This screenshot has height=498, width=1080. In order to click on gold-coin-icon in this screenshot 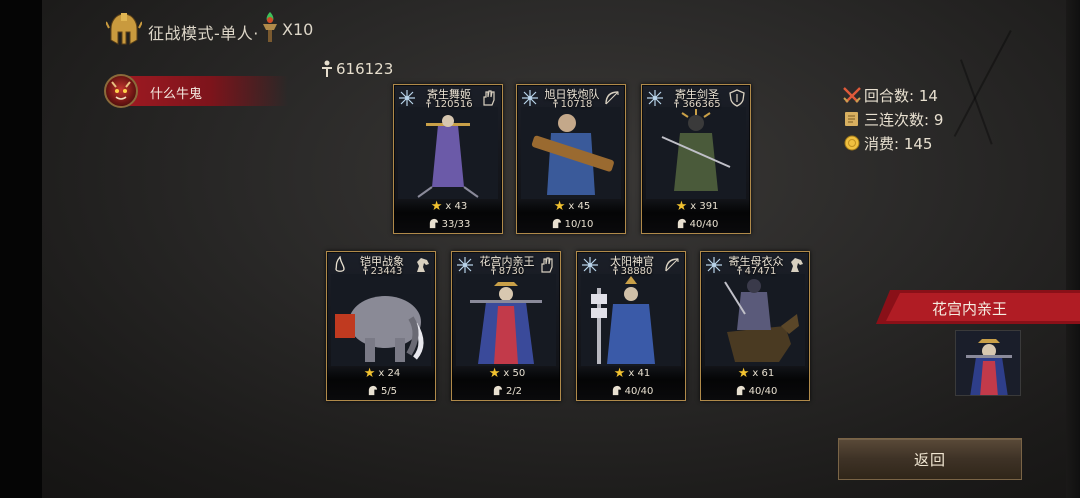, I will do `click(852, 143)`.